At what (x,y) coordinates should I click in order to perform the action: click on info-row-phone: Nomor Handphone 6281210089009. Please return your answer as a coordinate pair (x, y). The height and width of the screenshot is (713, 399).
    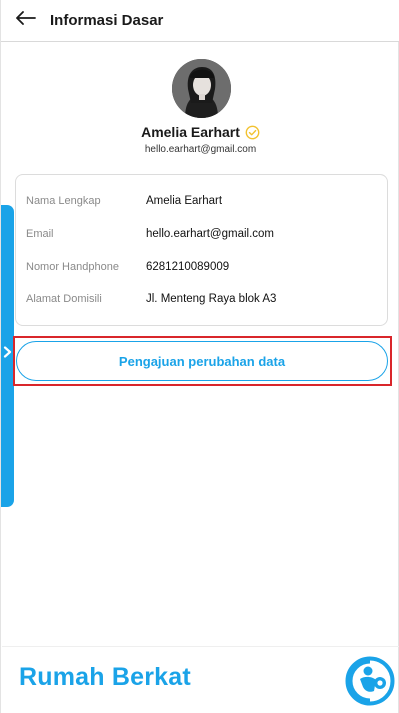
    Looking at the image, I should click on (203, 267).